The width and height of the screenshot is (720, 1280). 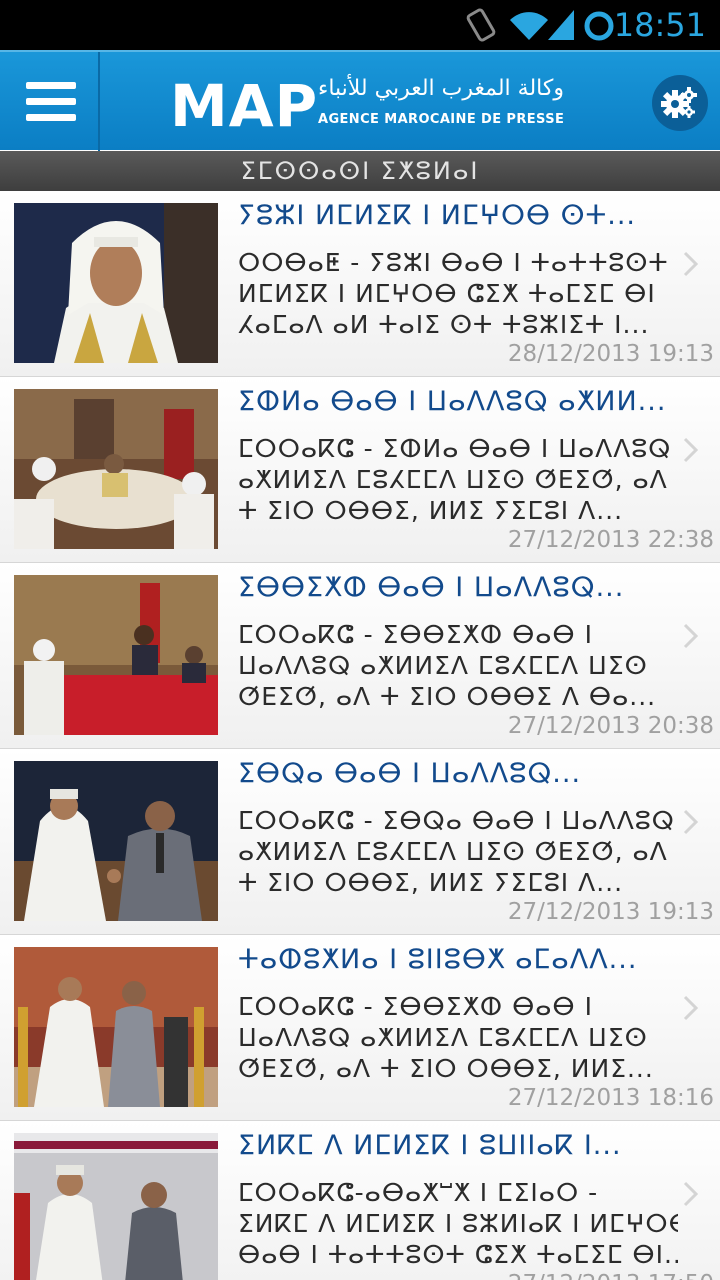 I want to click on news-date: 27/12/2013 19:13, so click(x=610, y=912).